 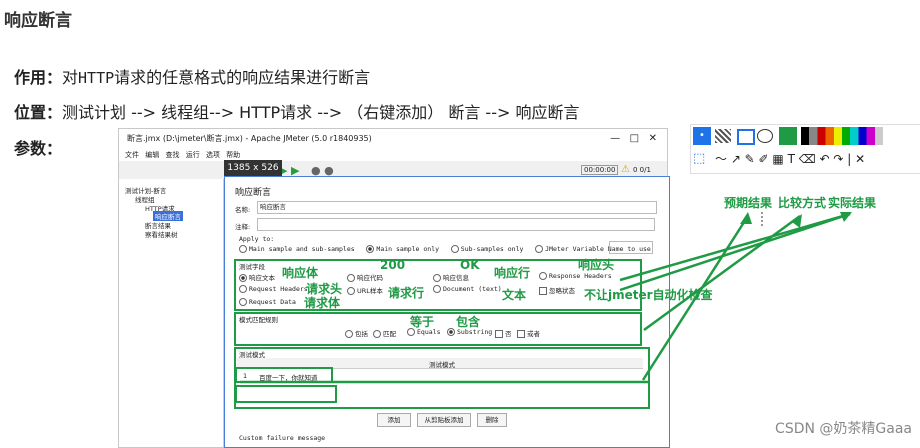 I want to click on arrow-expected, so click(x=695, y=298).